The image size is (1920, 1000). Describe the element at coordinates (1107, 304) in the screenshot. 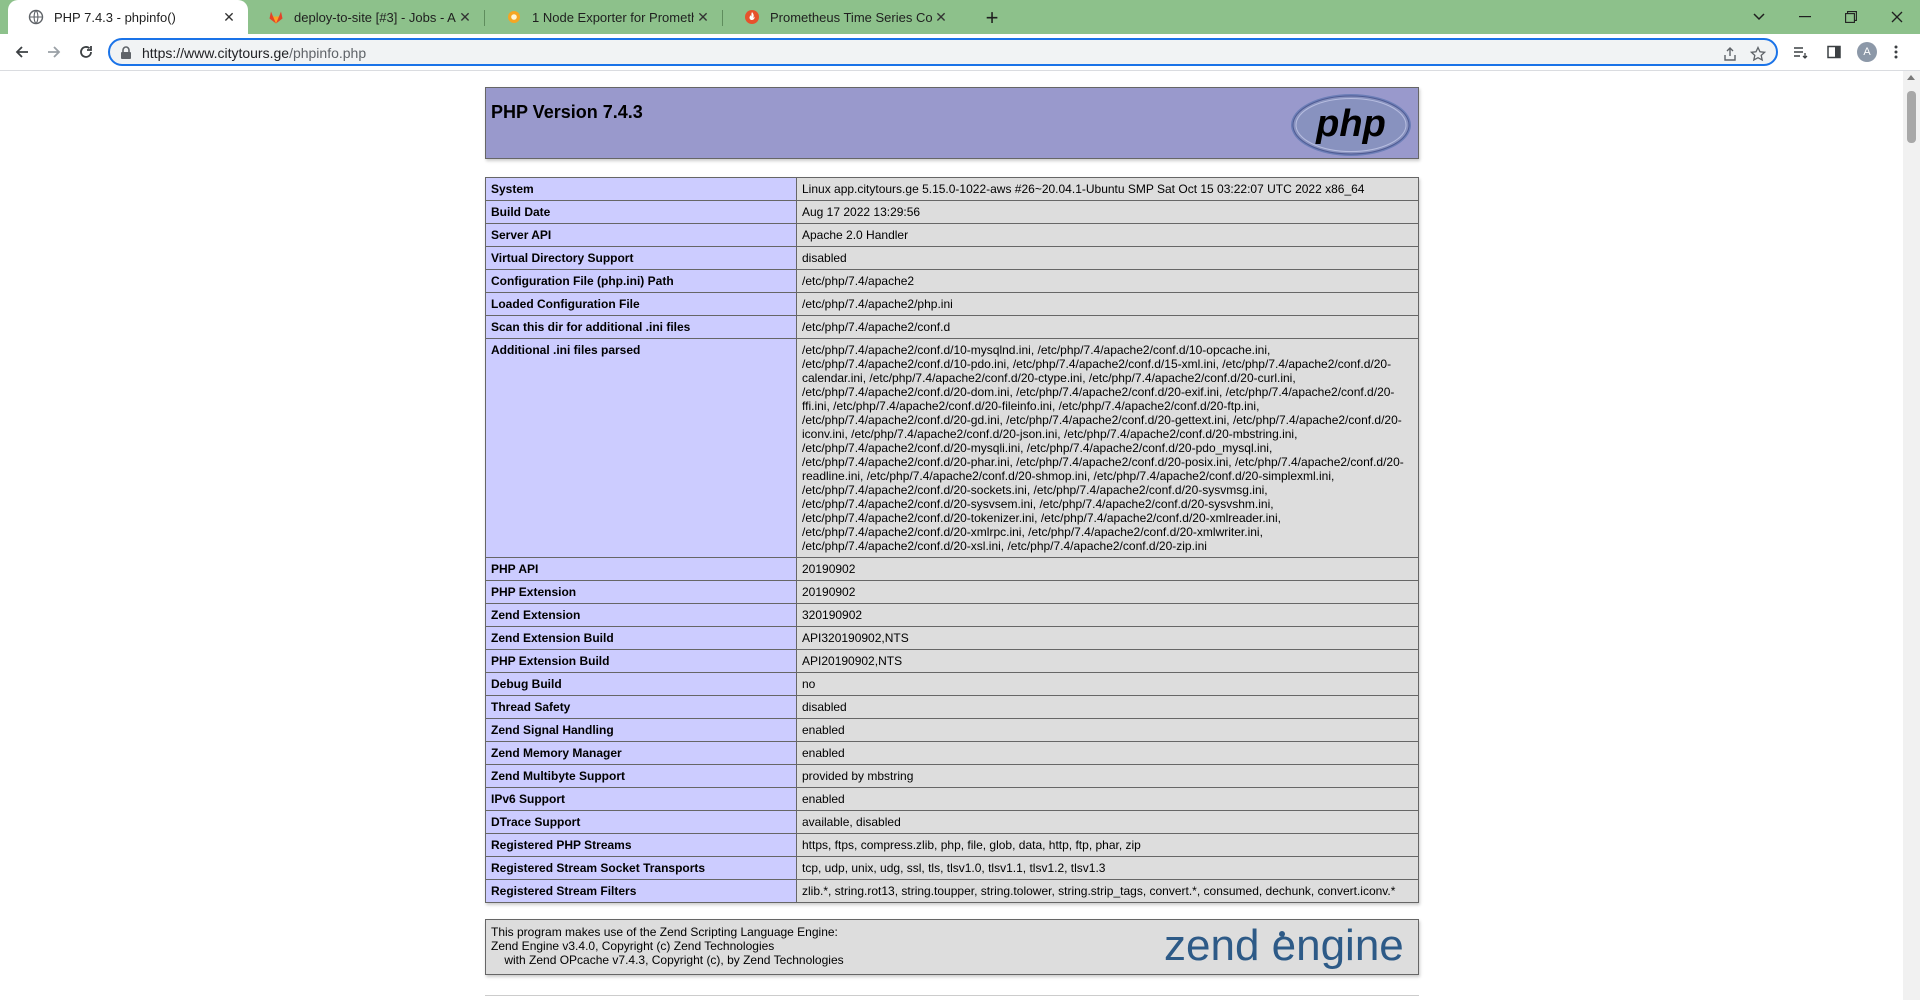

I see `config-value: /etc/php/7.4/apache2/php.ini` at that location.